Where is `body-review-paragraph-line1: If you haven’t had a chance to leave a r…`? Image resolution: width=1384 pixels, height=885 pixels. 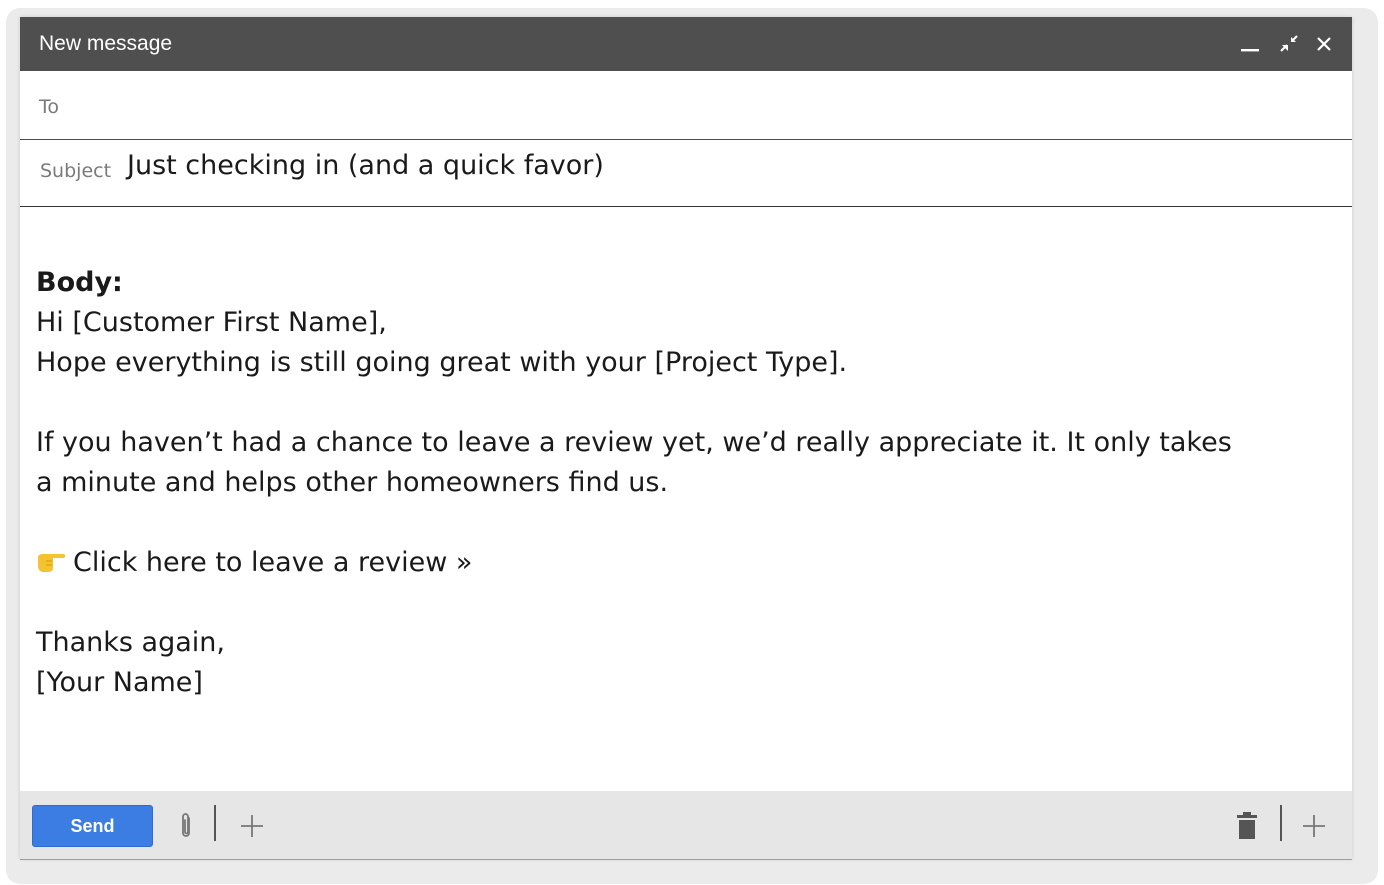
body-review-paragraph-line1: If you haven’t had a chance to leave a r… is located at coordinates (634, 442).